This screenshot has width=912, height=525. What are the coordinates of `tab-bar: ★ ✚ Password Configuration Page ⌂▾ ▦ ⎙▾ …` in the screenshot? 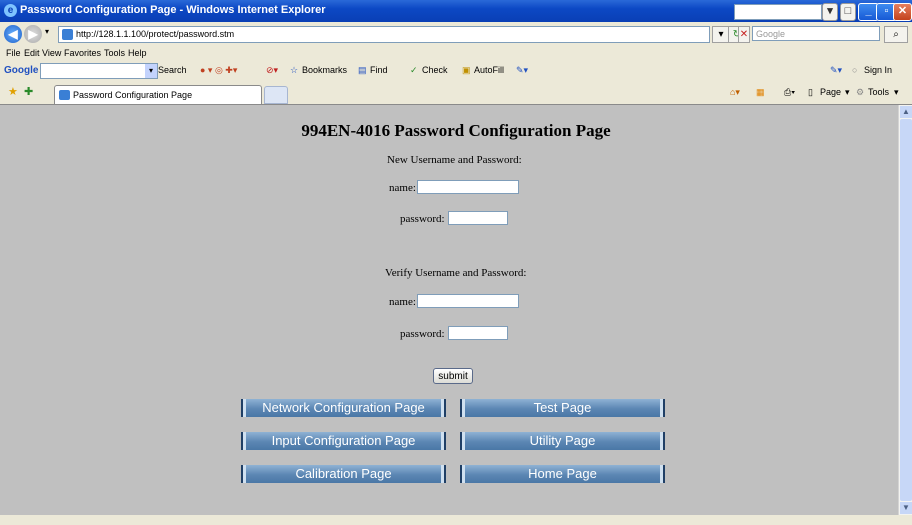 It's located at (456, 93).